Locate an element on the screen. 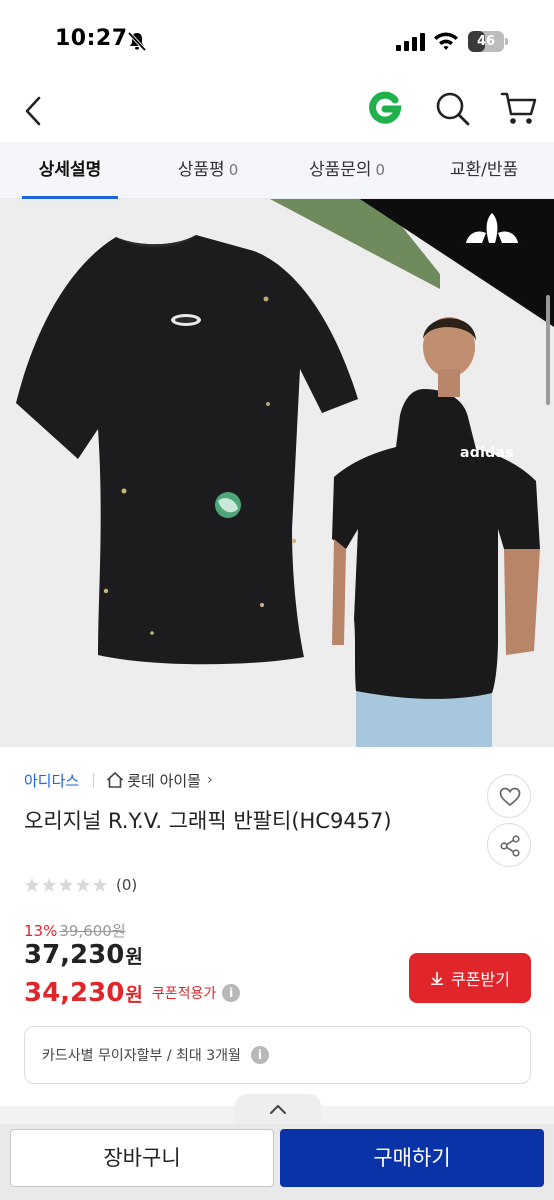 The width and height of the screenshot is (554, 1200). coupon-price-unit: 원 is located at coordinates (134, 994).